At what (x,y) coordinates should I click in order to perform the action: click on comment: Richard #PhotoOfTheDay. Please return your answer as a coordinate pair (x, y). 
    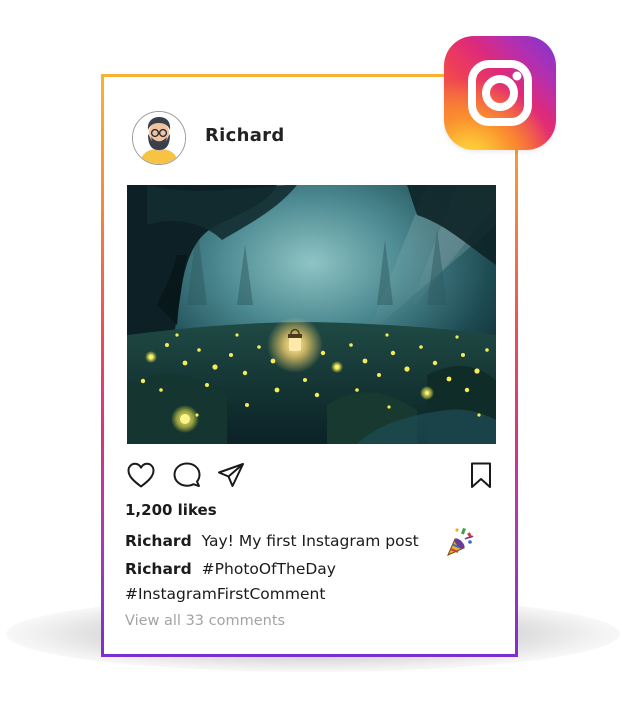
    Looking at the image, I should click on (230, 569).